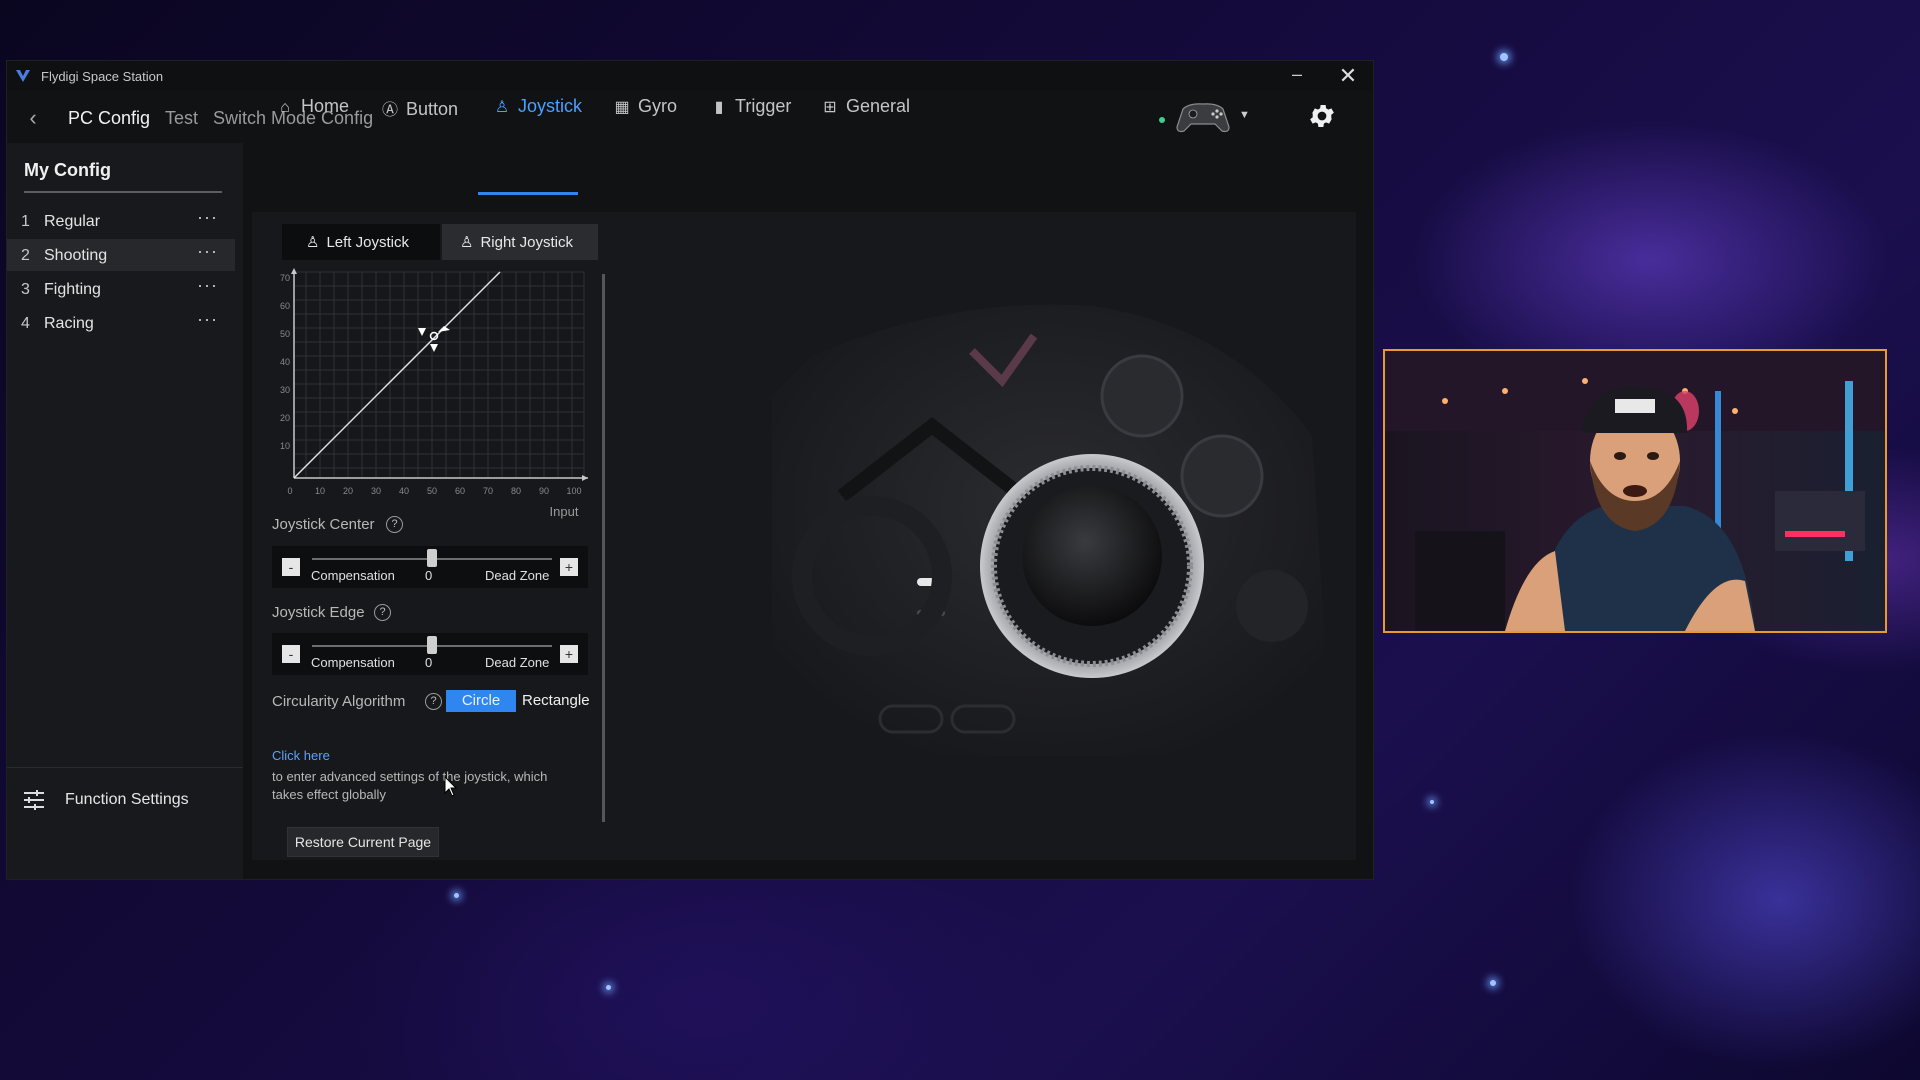 The height and width of the screenshot is (1080, 1920). What do you see at coordinates (323, 524) in the screenshot?
I see `joystick-center-label: Joystick Center` at bounding box center [323, 524].